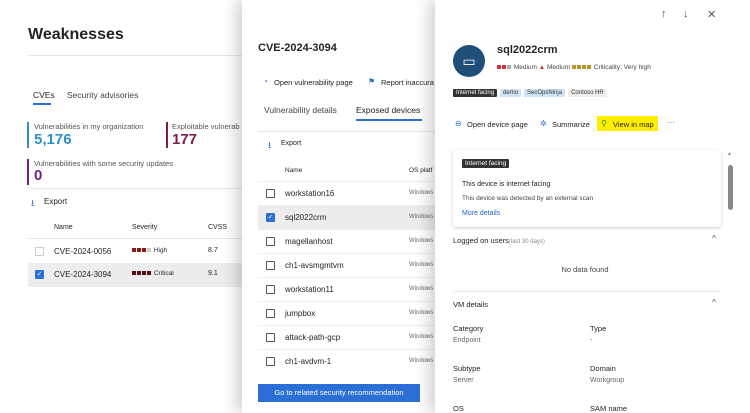 This screenshot has height=413, width=750. Describe the element at coordinates (350, 289) in the screenshot. I see `device-row: workstation11 Windows` at that location.